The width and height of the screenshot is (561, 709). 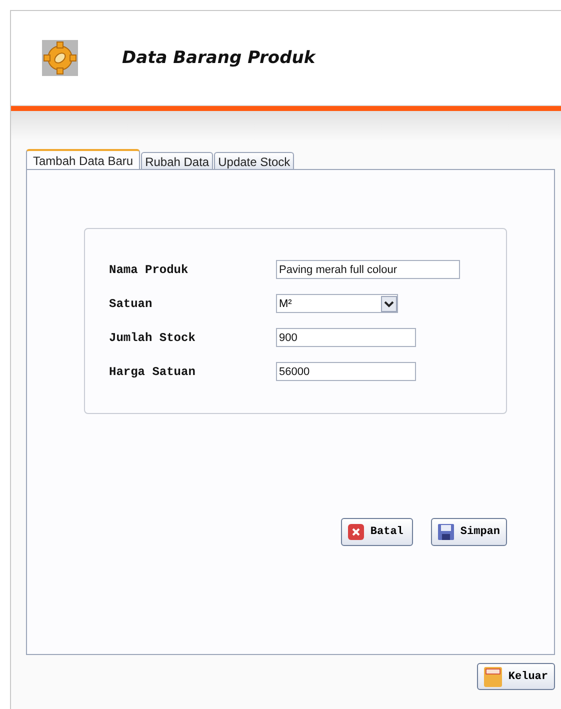 I want to click on field-label: Harga Satuan, so click(x=152, y=371).